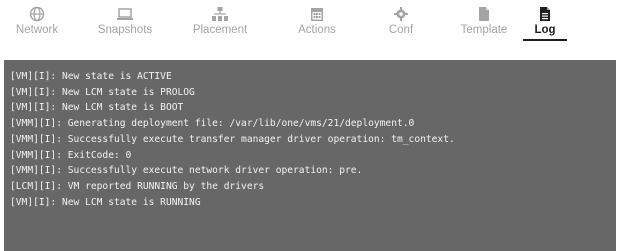 Image resolution: width=620 pixels, height=251 pixels. I want to click on laptop-icon, so click(125, 14).